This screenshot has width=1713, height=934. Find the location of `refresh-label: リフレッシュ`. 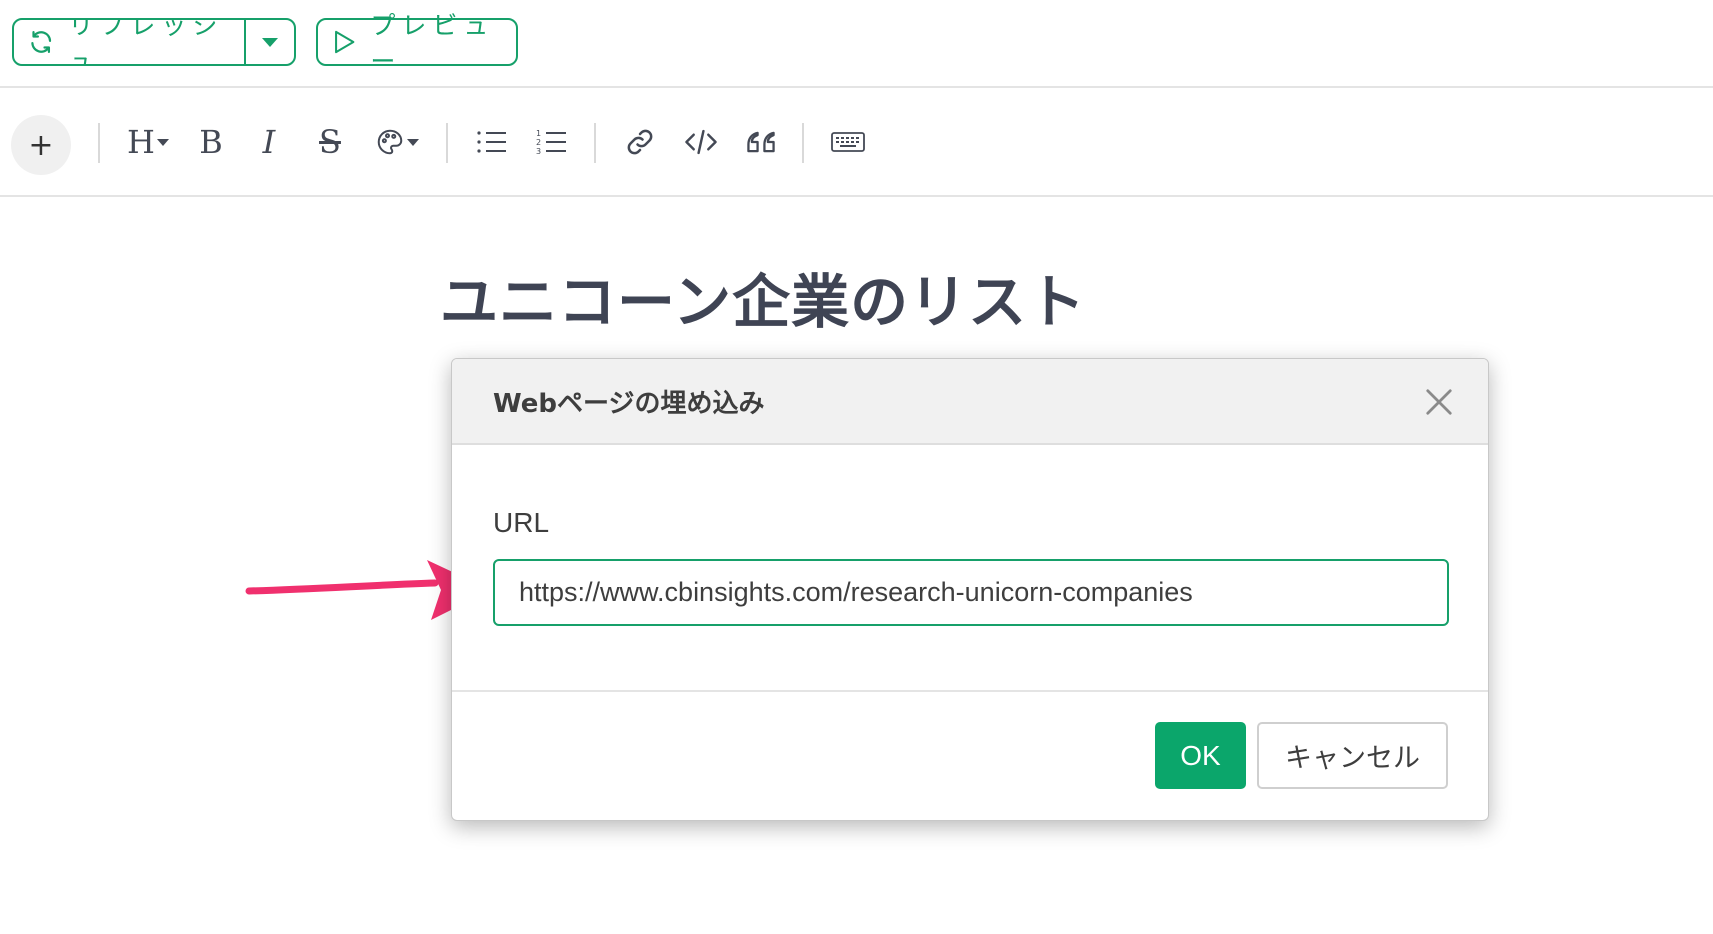

refresh-label: リフレッシュ is located at coordinates (146, 42).